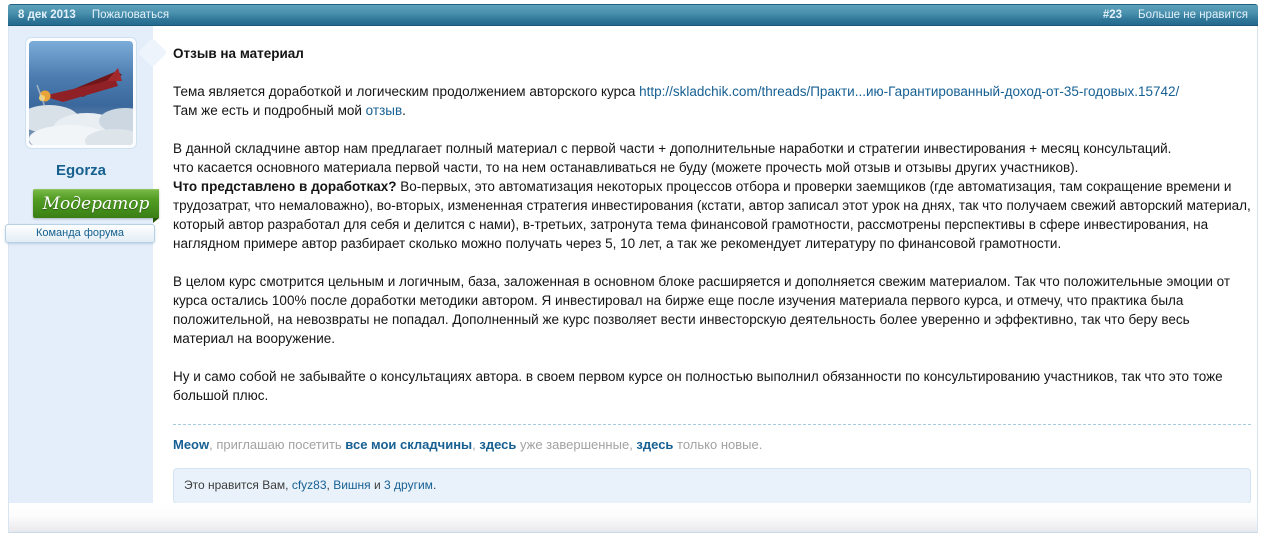 This screenshot has height=557, width=1279. Describe the element at coordinates (191, 444) in the screenshot. I see `signature-user-link: Meow` at that location.